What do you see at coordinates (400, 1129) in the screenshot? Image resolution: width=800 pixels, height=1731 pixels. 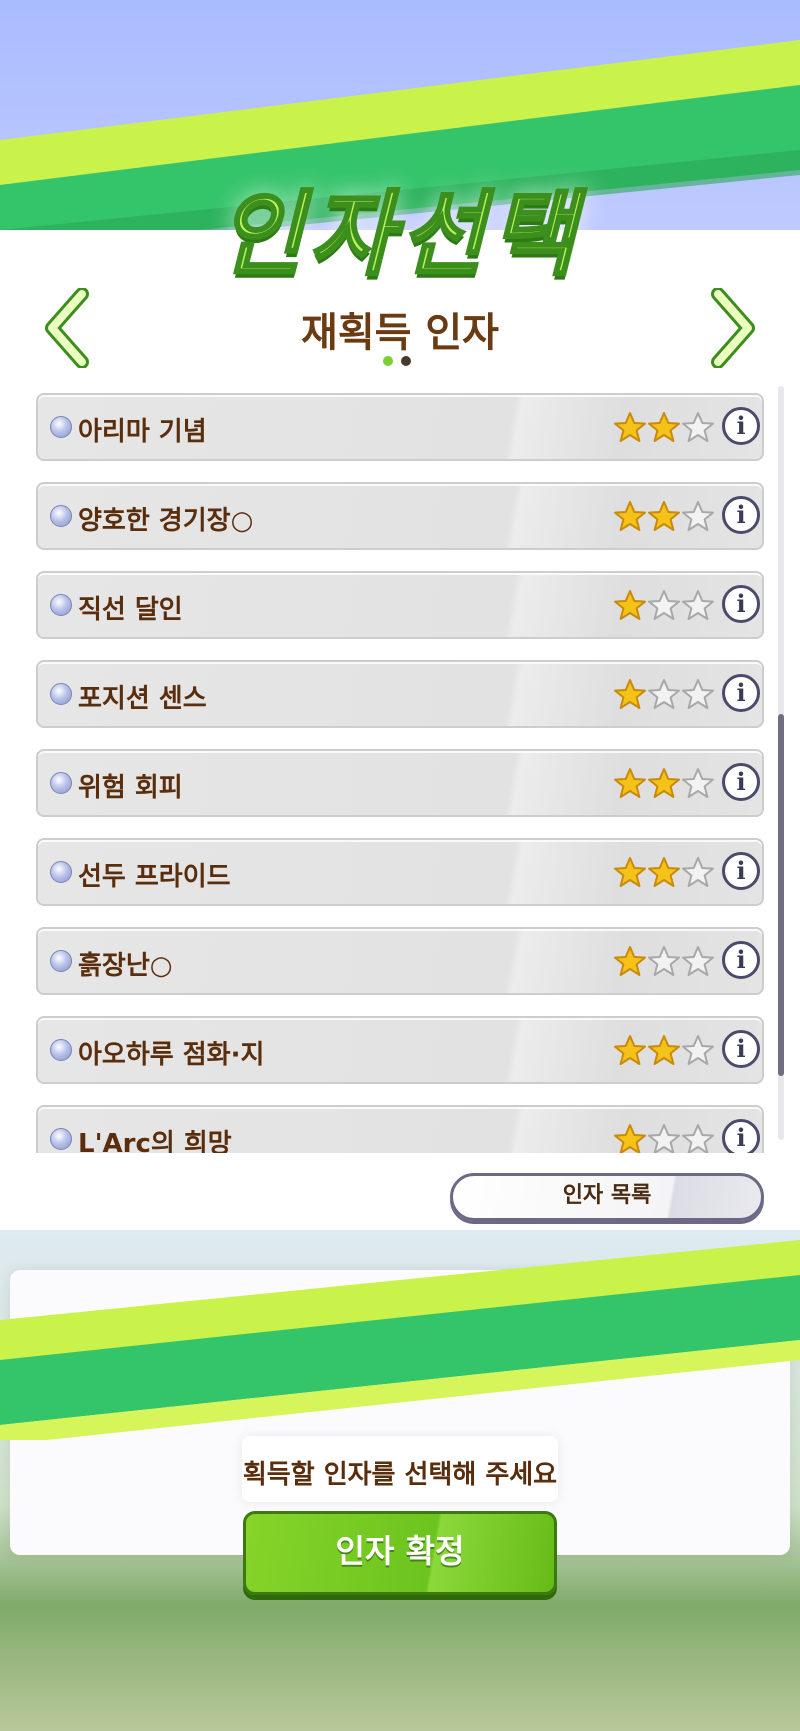 I see `factor-row: L'Arc의 희망 i` at bounding box center [400, 1129].